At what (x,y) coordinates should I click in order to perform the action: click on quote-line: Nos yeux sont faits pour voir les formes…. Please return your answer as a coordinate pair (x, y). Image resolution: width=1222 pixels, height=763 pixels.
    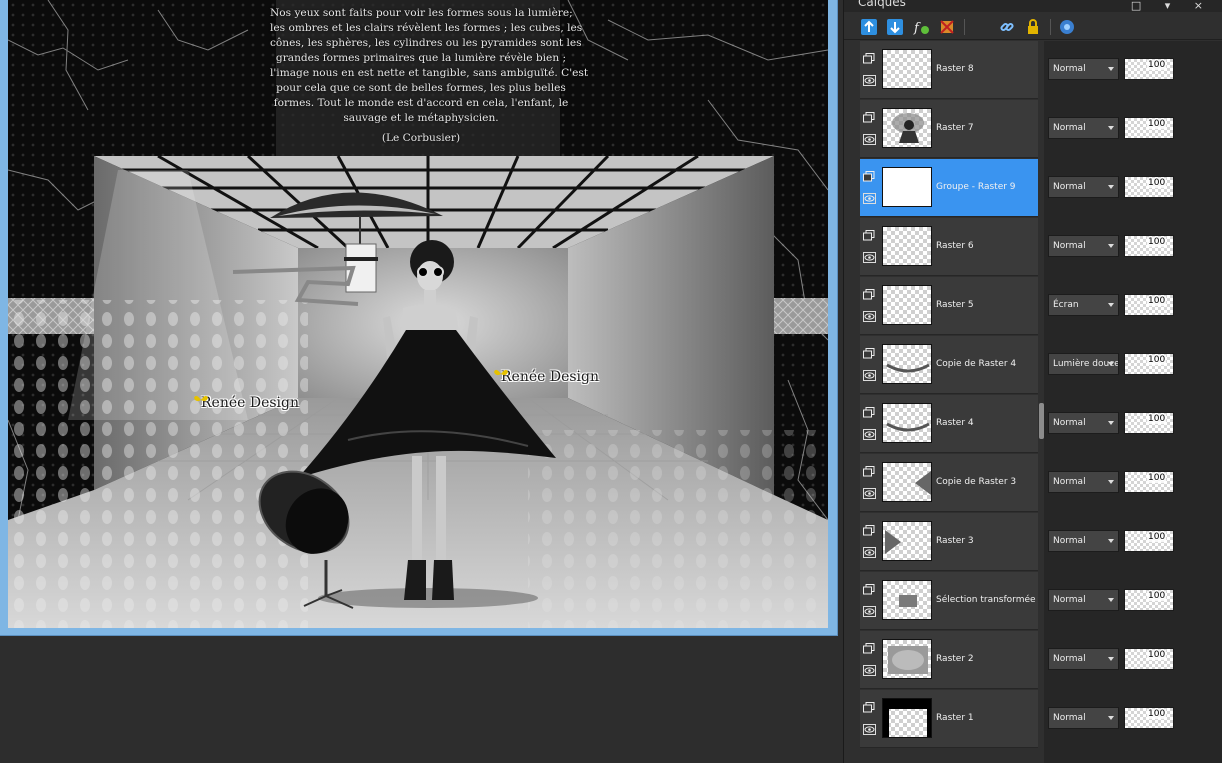
    Looking at the image, I should click on (421, 13).